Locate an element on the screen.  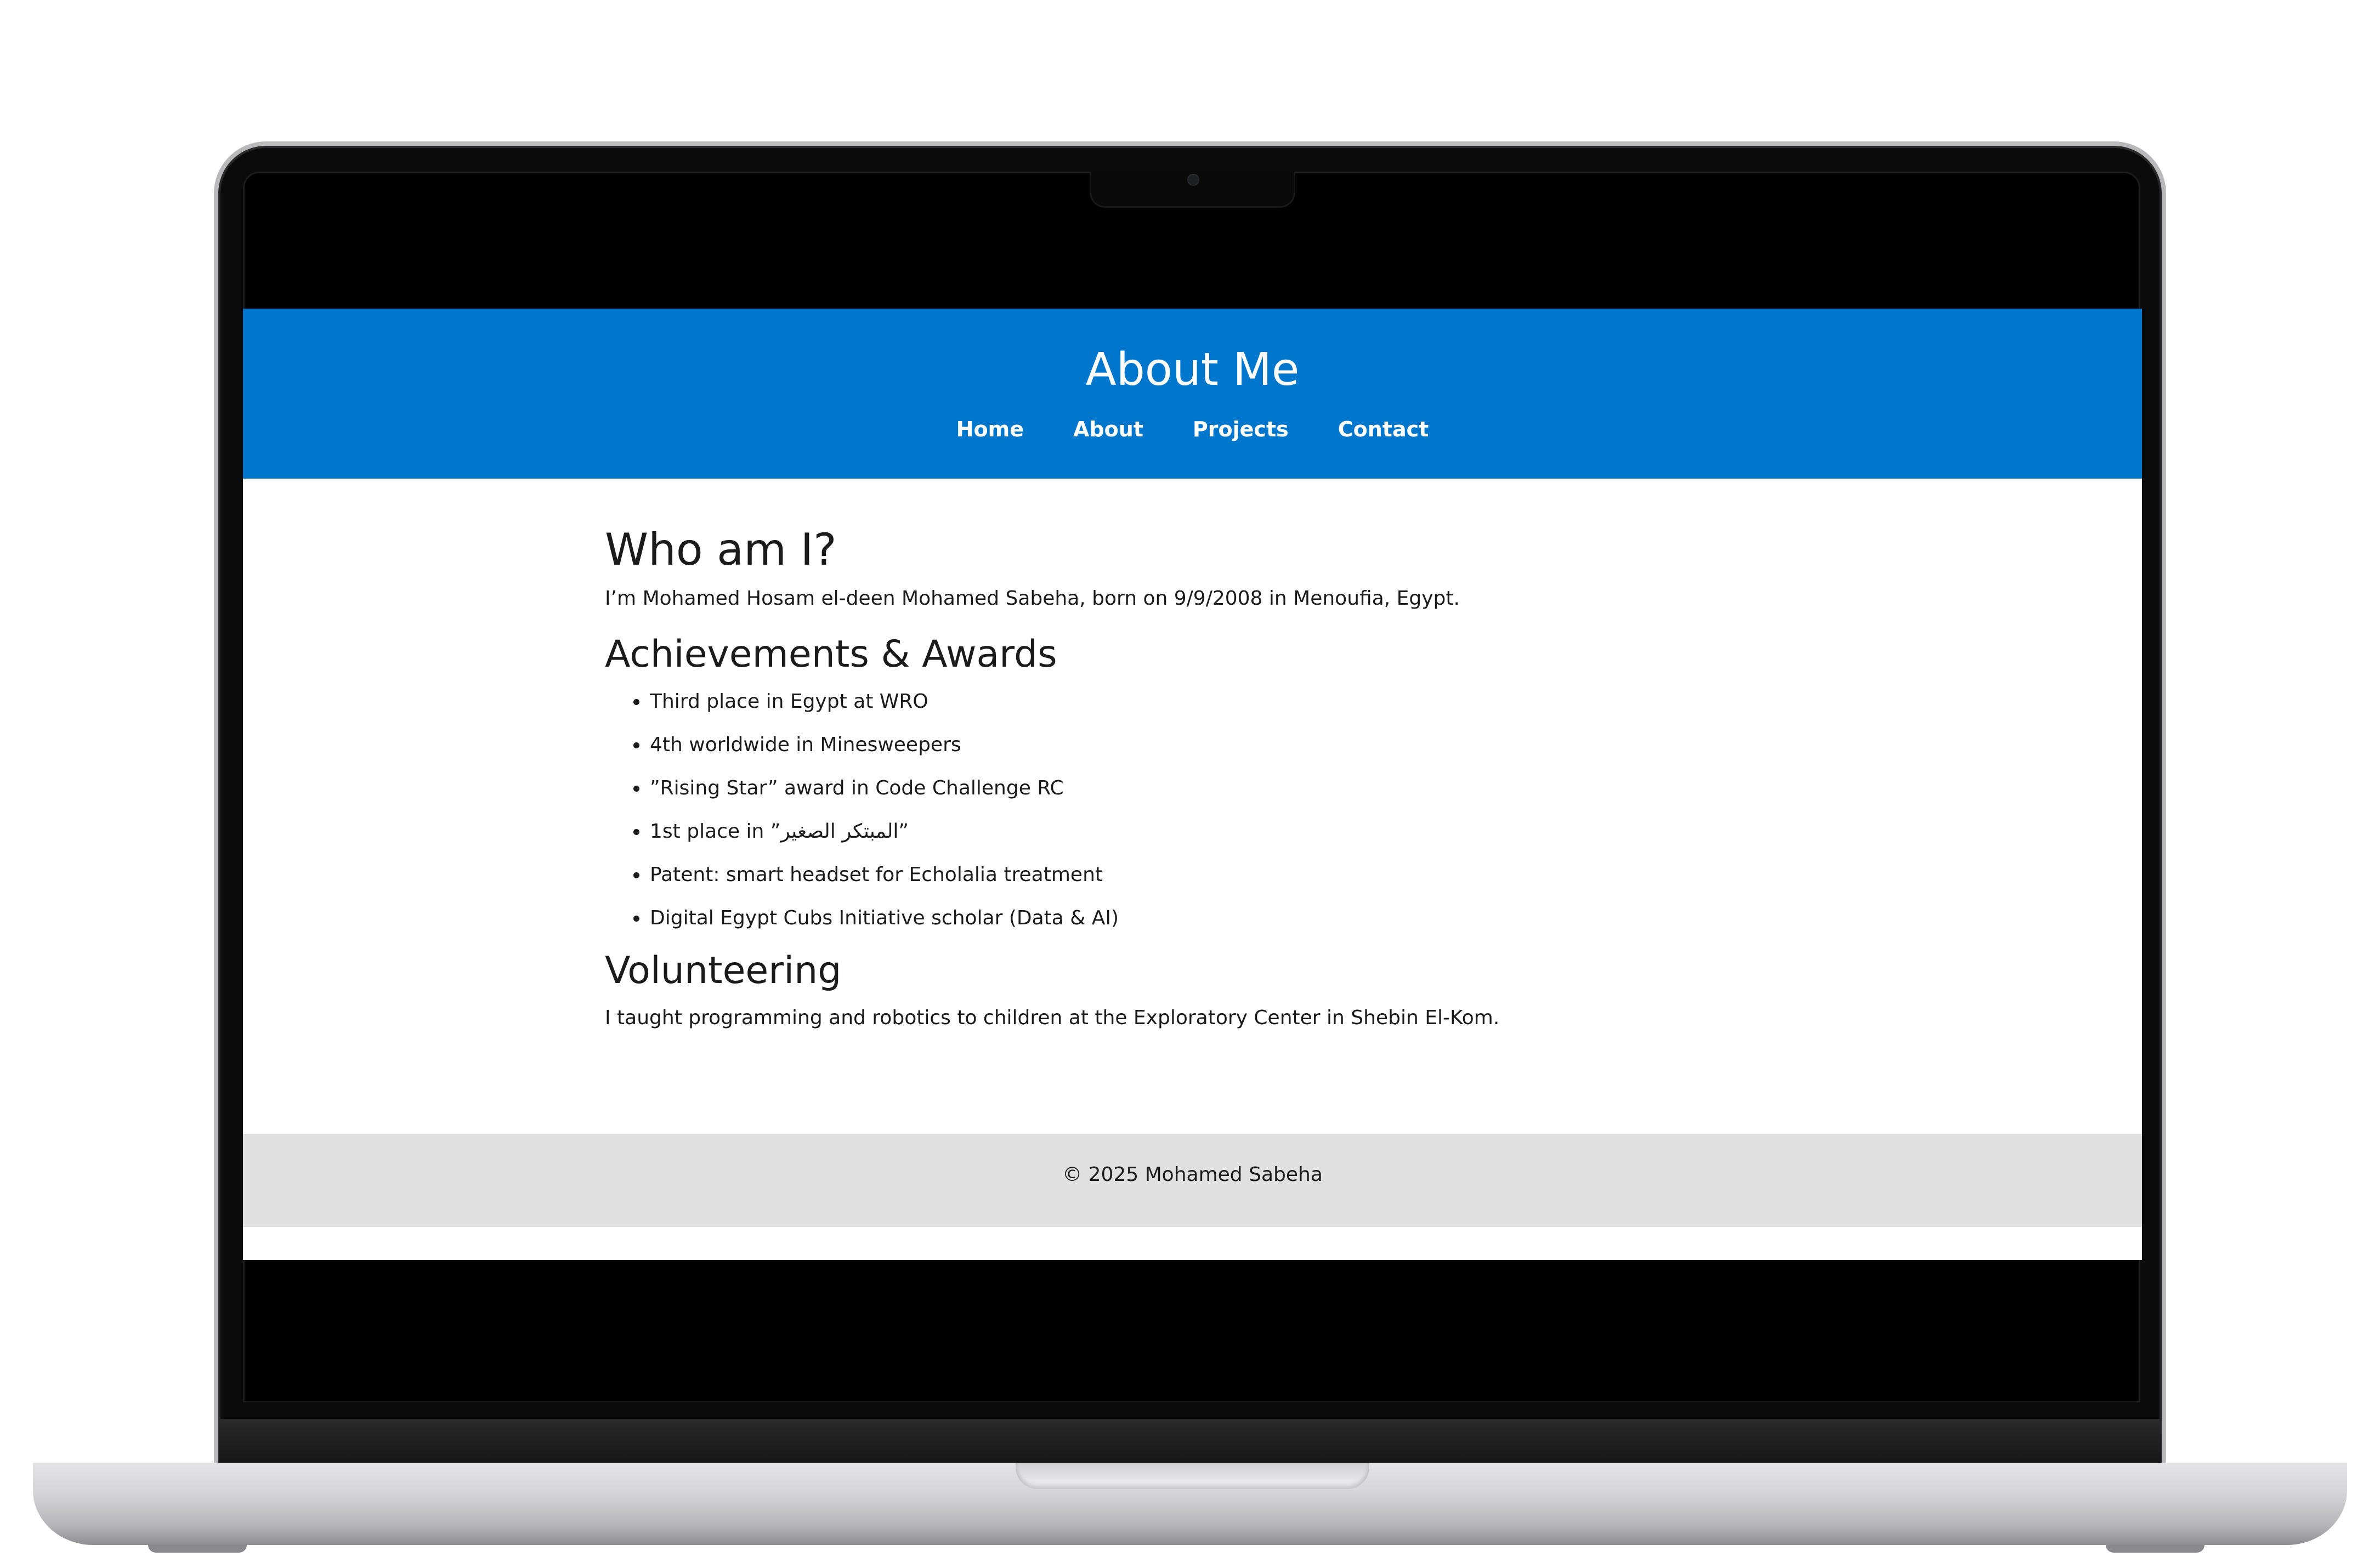
volunteering-heading: Volunteering is located at coordinates (723, 971).